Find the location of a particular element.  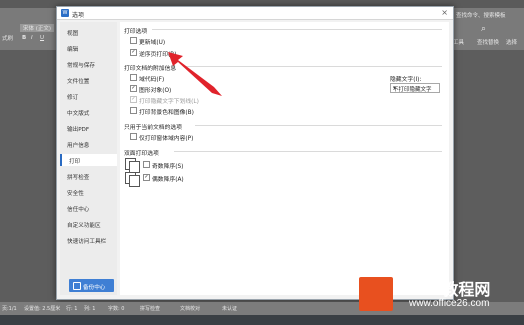

unauthenticated-badge: 未认证 is located at coordinates (229, 308).